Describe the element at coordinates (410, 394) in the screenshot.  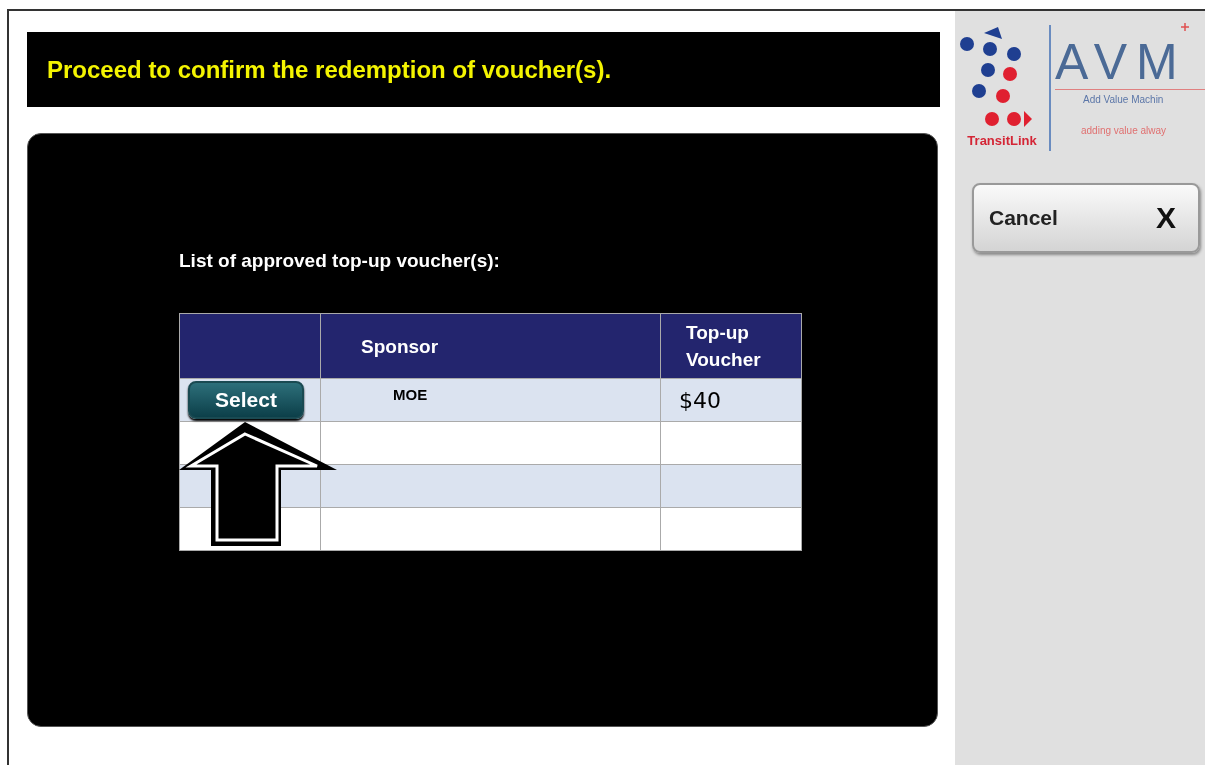
I see `sponsor-name: MOE` at that location.